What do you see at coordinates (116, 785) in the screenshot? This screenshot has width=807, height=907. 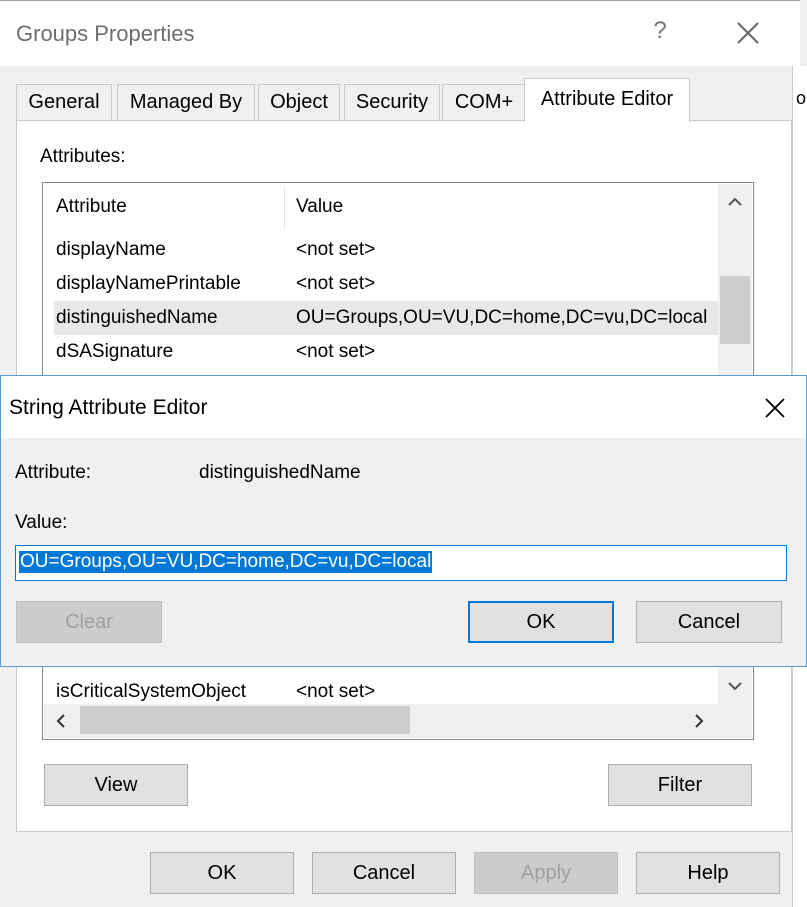 I see `view-button: View` at bounding box center [116, 785].